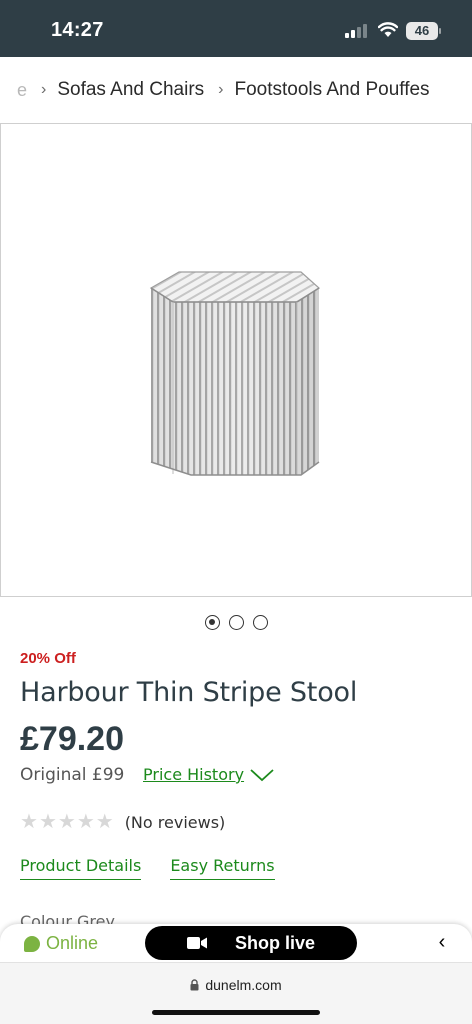 Image resolution: width=472 pixels, height=1024 pixels. I want to click on battery-icon: 46, so click(422, 31).